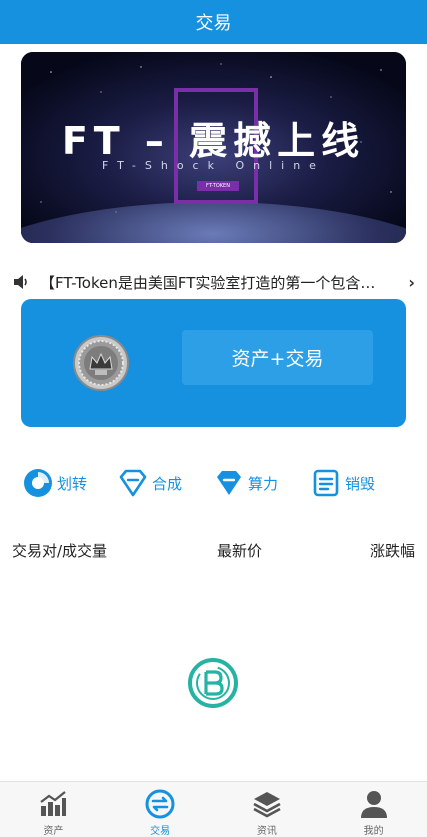 The height and width of the screenshot is (837, 427). I want to click on token-coin-icon, so click(101, 363).